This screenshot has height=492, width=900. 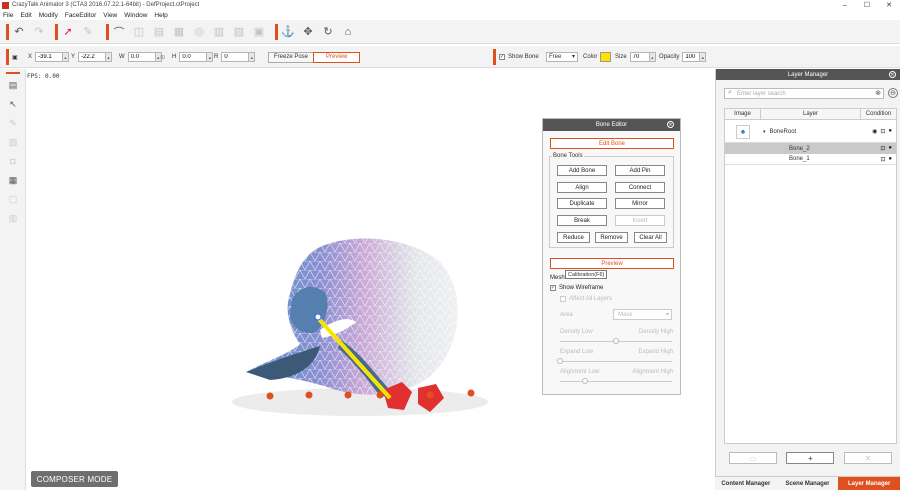 What do you see at coordinates (141, 57) in the screenshot?
I see `w-field` at bounding box center [141, 57].